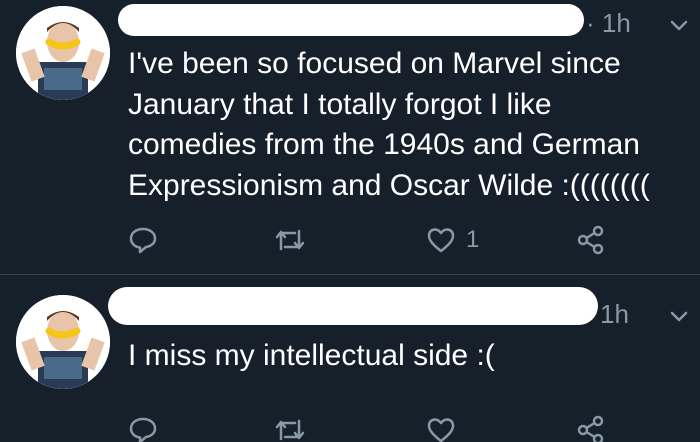 This screenshot has height=442, width=700. Describe the element at coordinates (473, 239) in the screenshot. I see `like-count: 1` at that location.